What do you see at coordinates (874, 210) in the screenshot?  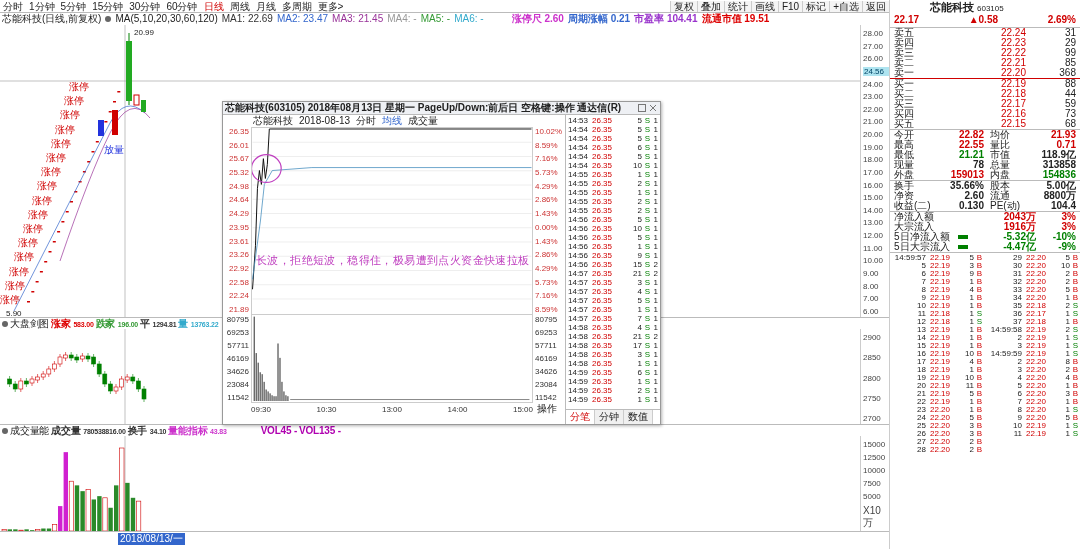 I see `price-axis-label: 14.00` at bounding box center [874, 210].